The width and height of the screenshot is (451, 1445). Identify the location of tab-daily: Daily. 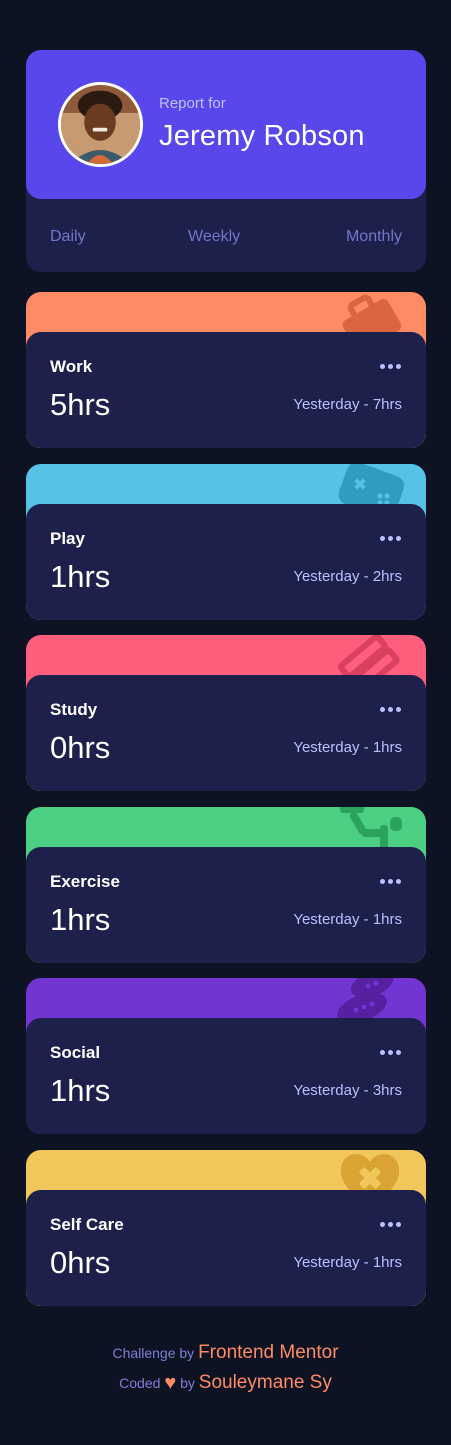
(68, 237).